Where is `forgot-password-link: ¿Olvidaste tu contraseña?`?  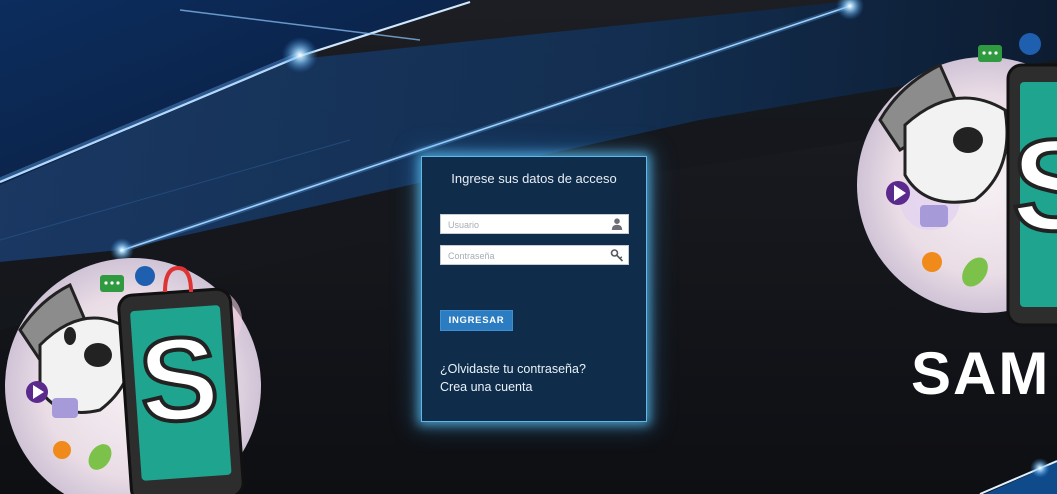 forgot-password-link: ¿Olvidaste tu contraseña? is located at coordinates (513, 369).